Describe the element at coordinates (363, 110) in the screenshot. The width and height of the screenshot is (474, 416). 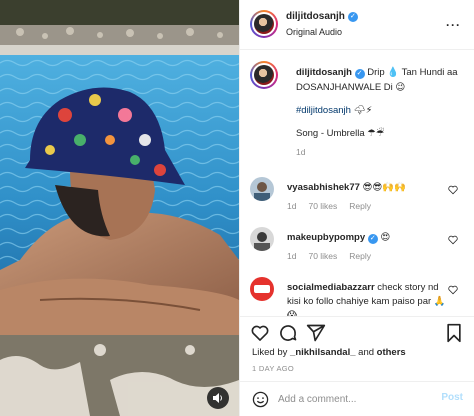
I see `lightning-emoji-icon: 🌩⚡` at that location.